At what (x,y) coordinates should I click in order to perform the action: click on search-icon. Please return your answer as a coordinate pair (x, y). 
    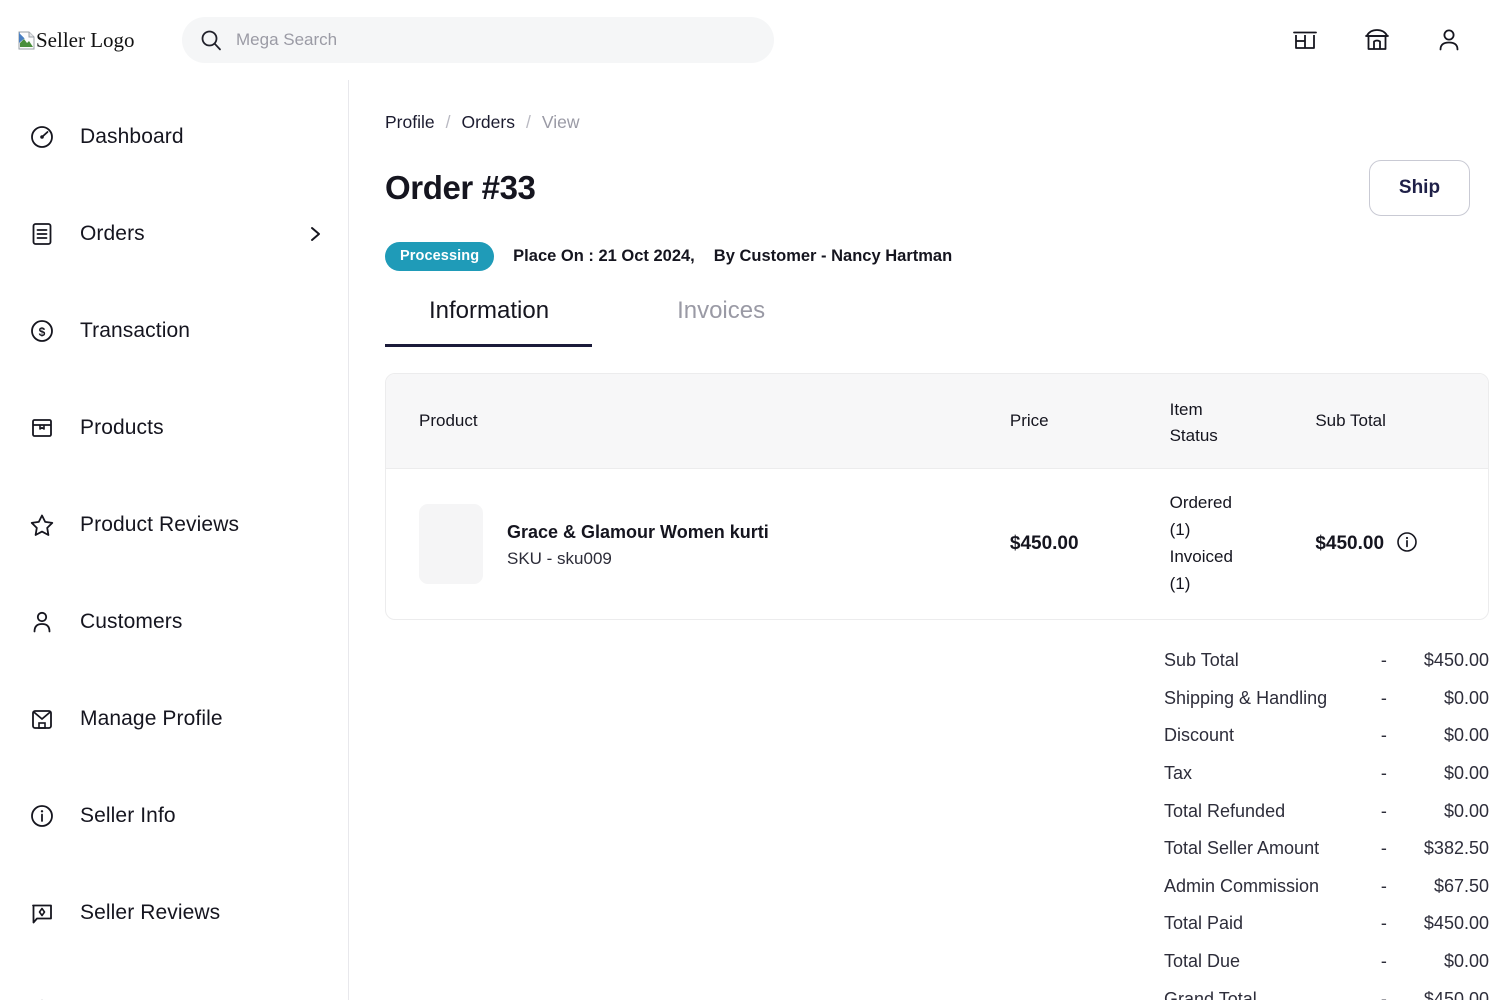
    Looking at the image, I should click on (211, 40).